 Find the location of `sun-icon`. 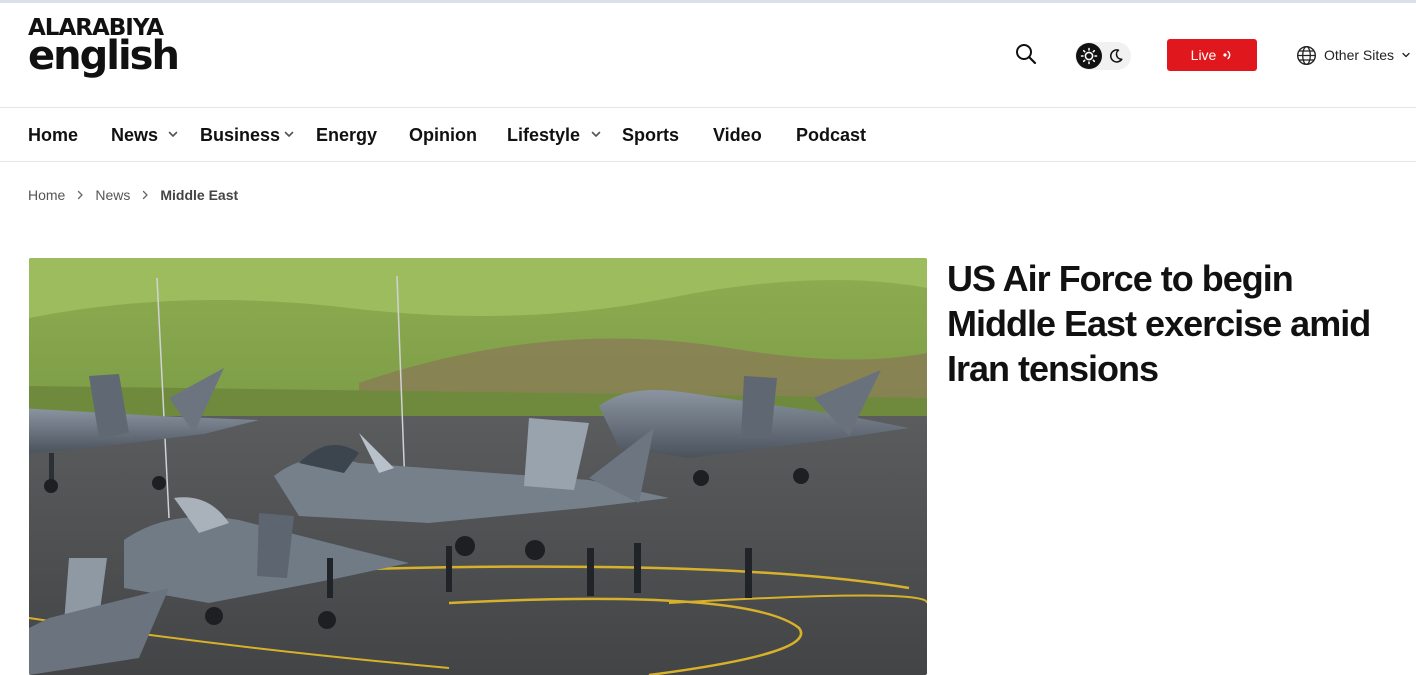

sun-icon is located at coordinates (1089, 56).